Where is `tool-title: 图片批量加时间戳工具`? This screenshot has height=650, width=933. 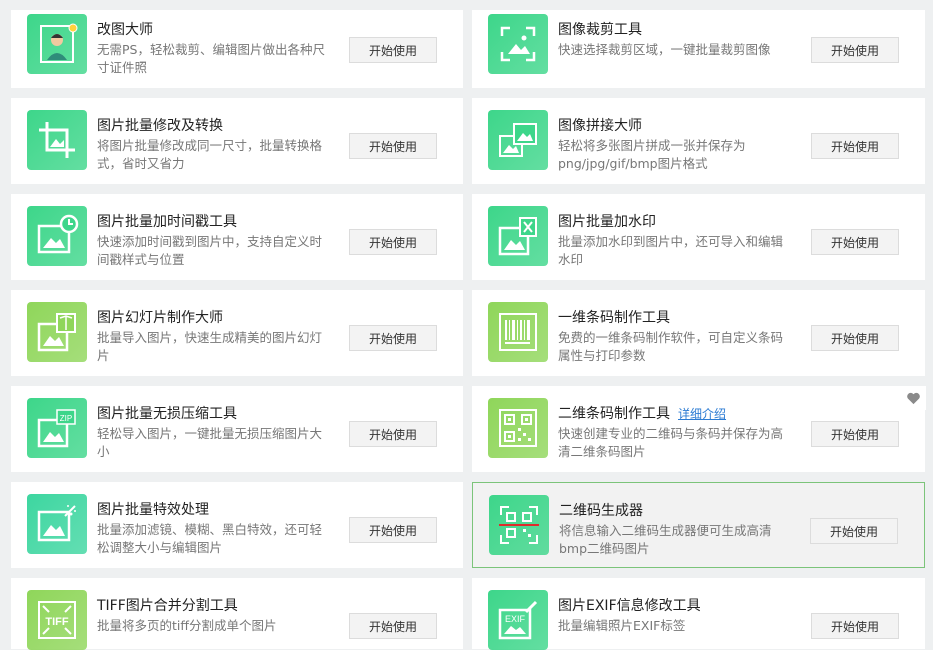 tool-title: 图片批量加时间戳工具 is located at coordinates (167, 221).